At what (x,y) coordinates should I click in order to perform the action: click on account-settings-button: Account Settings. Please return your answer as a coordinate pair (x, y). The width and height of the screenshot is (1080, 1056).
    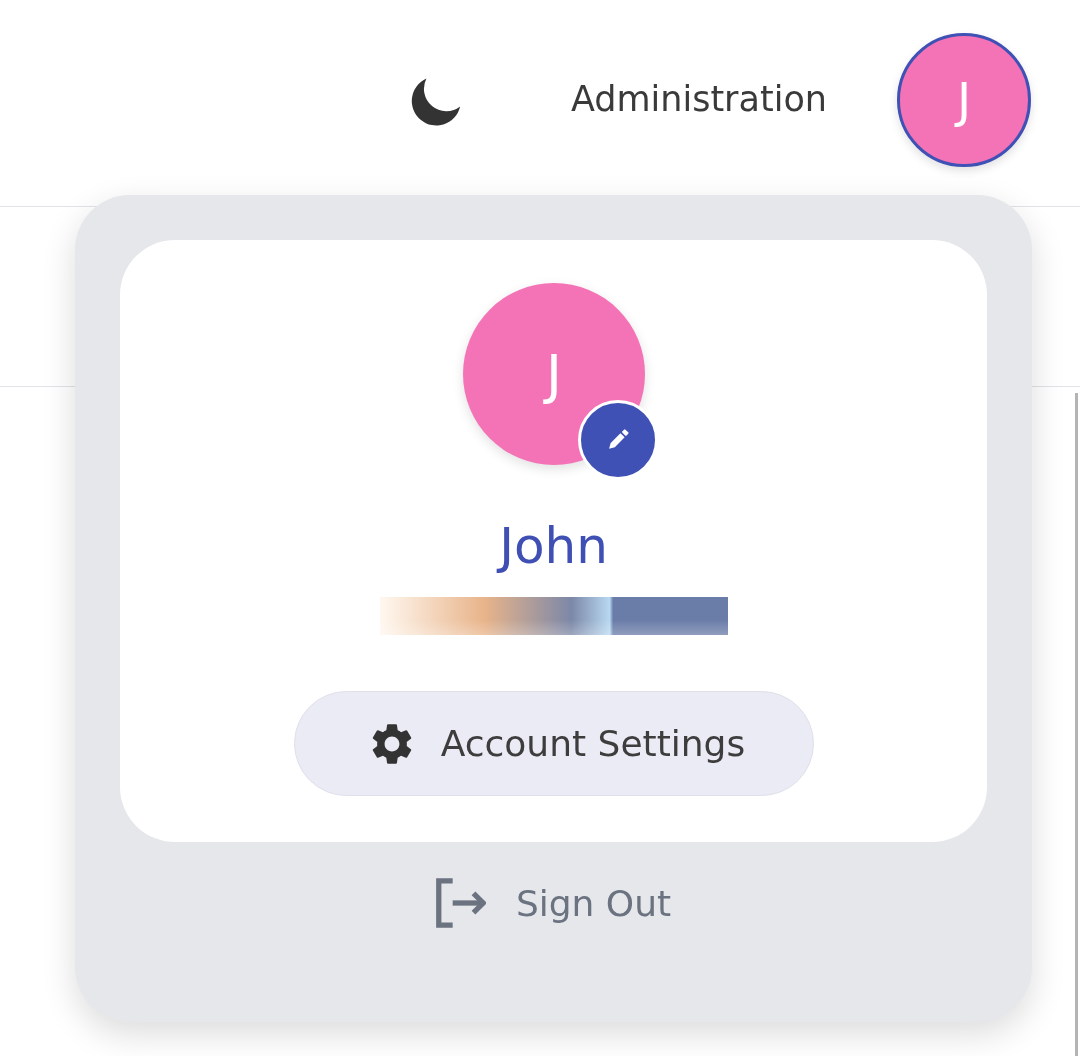
    Looking at the image, I should click on (553, 743).